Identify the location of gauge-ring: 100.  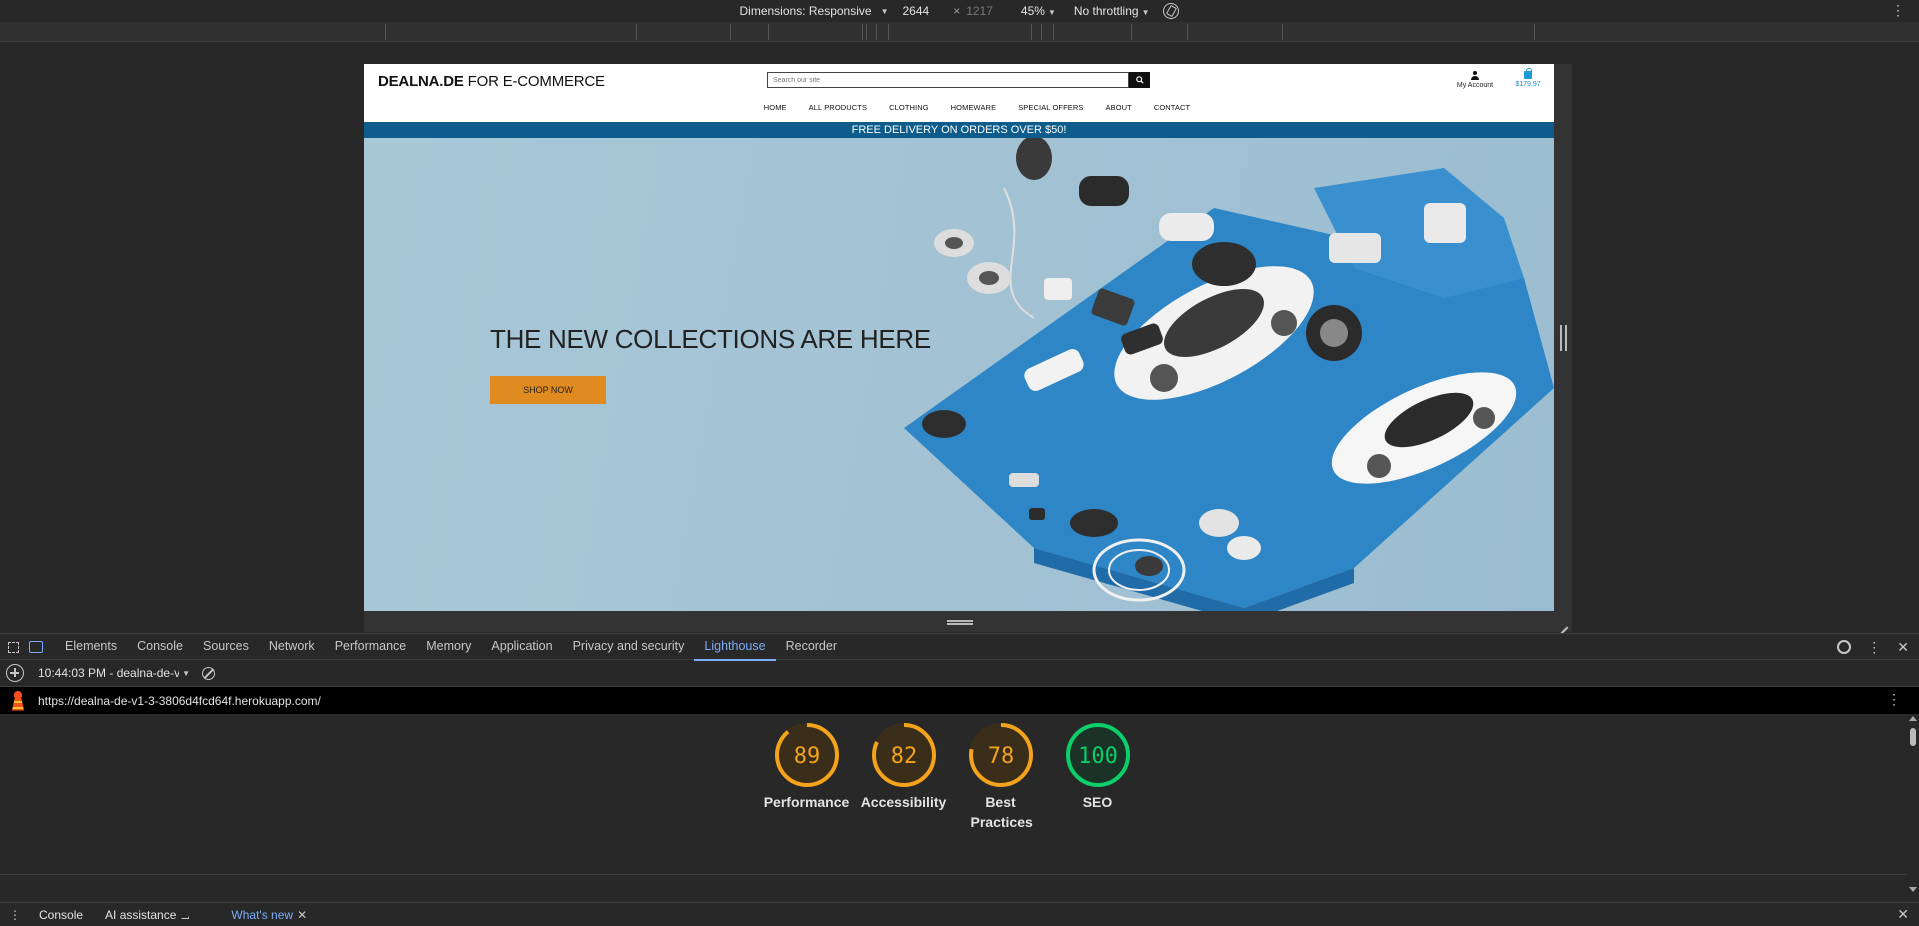
(1097, 755).